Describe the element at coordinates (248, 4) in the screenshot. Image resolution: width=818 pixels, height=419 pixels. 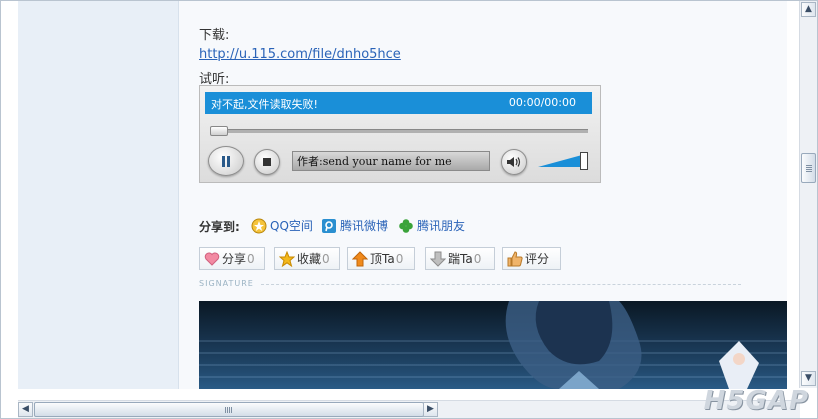
I see `truncated-text-line: — — — — — —` at that location.